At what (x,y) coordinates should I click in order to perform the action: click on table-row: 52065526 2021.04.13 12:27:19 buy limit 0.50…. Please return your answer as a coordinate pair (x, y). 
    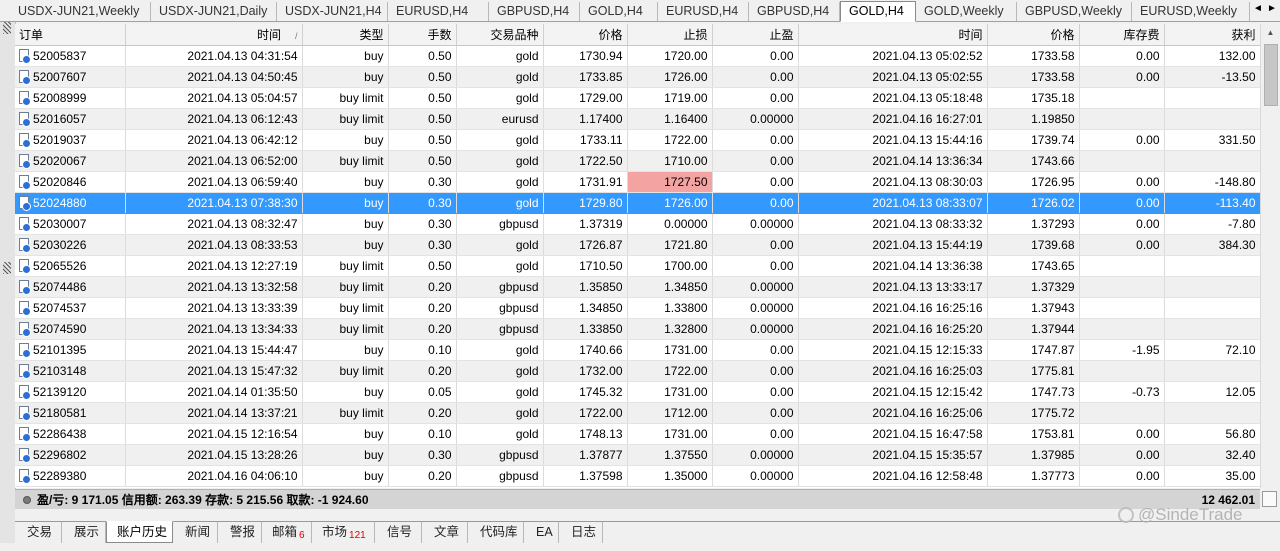
    Looking at the image, I should click on (637, 266).